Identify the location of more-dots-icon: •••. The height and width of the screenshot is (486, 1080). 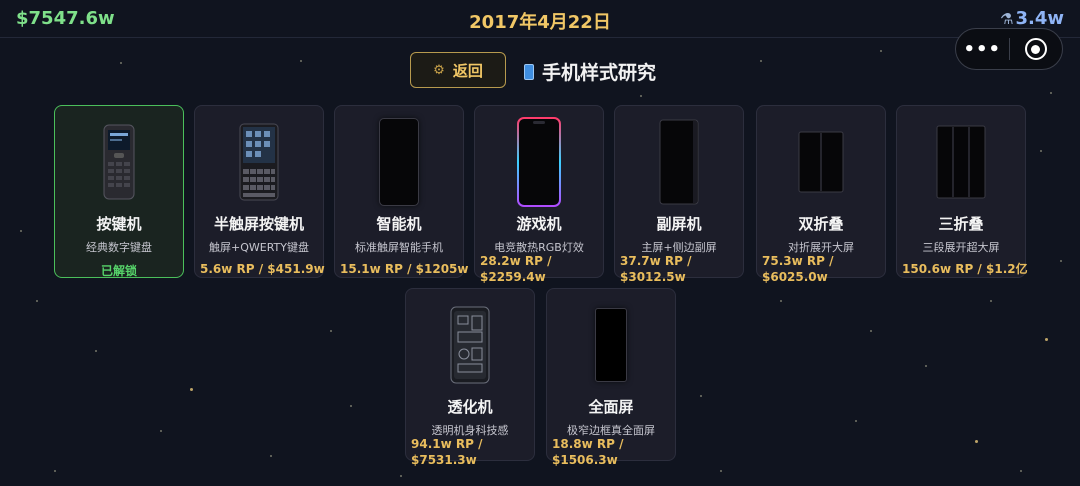
(982, 49).